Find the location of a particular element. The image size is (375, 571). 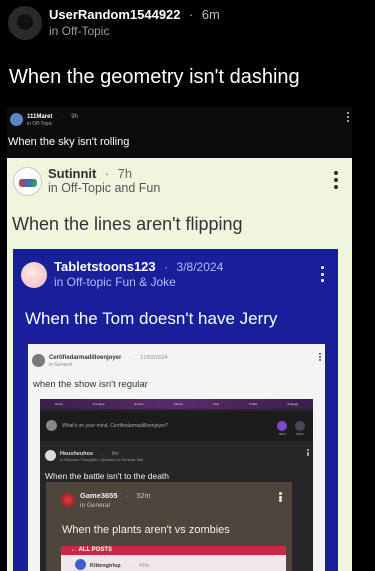

nested-post-header: Kittengirlsp · 47m is located at coordinates (175, 564).